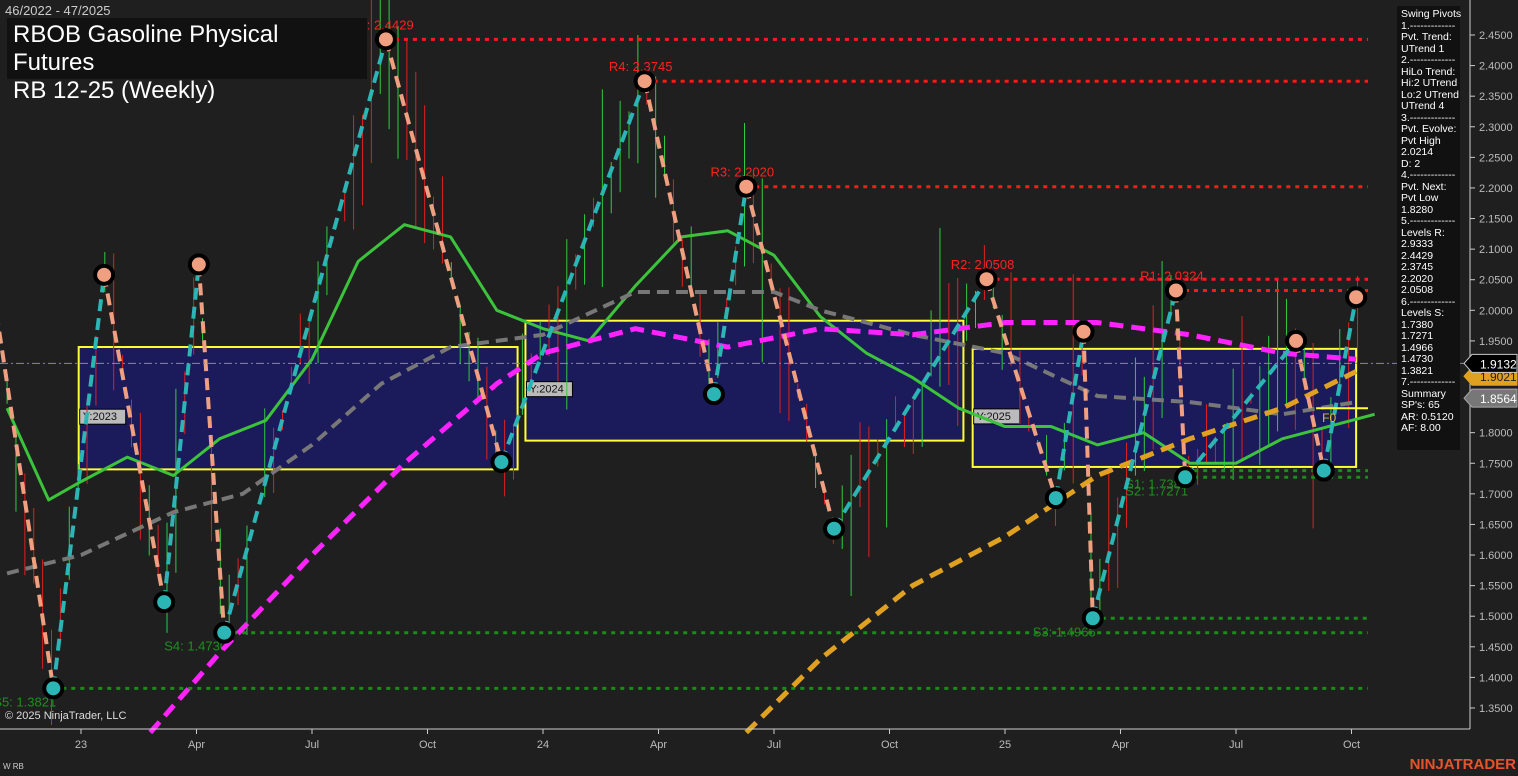 The image size is (1518, 776). Describe the element at coordinates (146, 48) in the screenshot. I see `chart-title: RBOB Gasoline Physical Futures` at that location.